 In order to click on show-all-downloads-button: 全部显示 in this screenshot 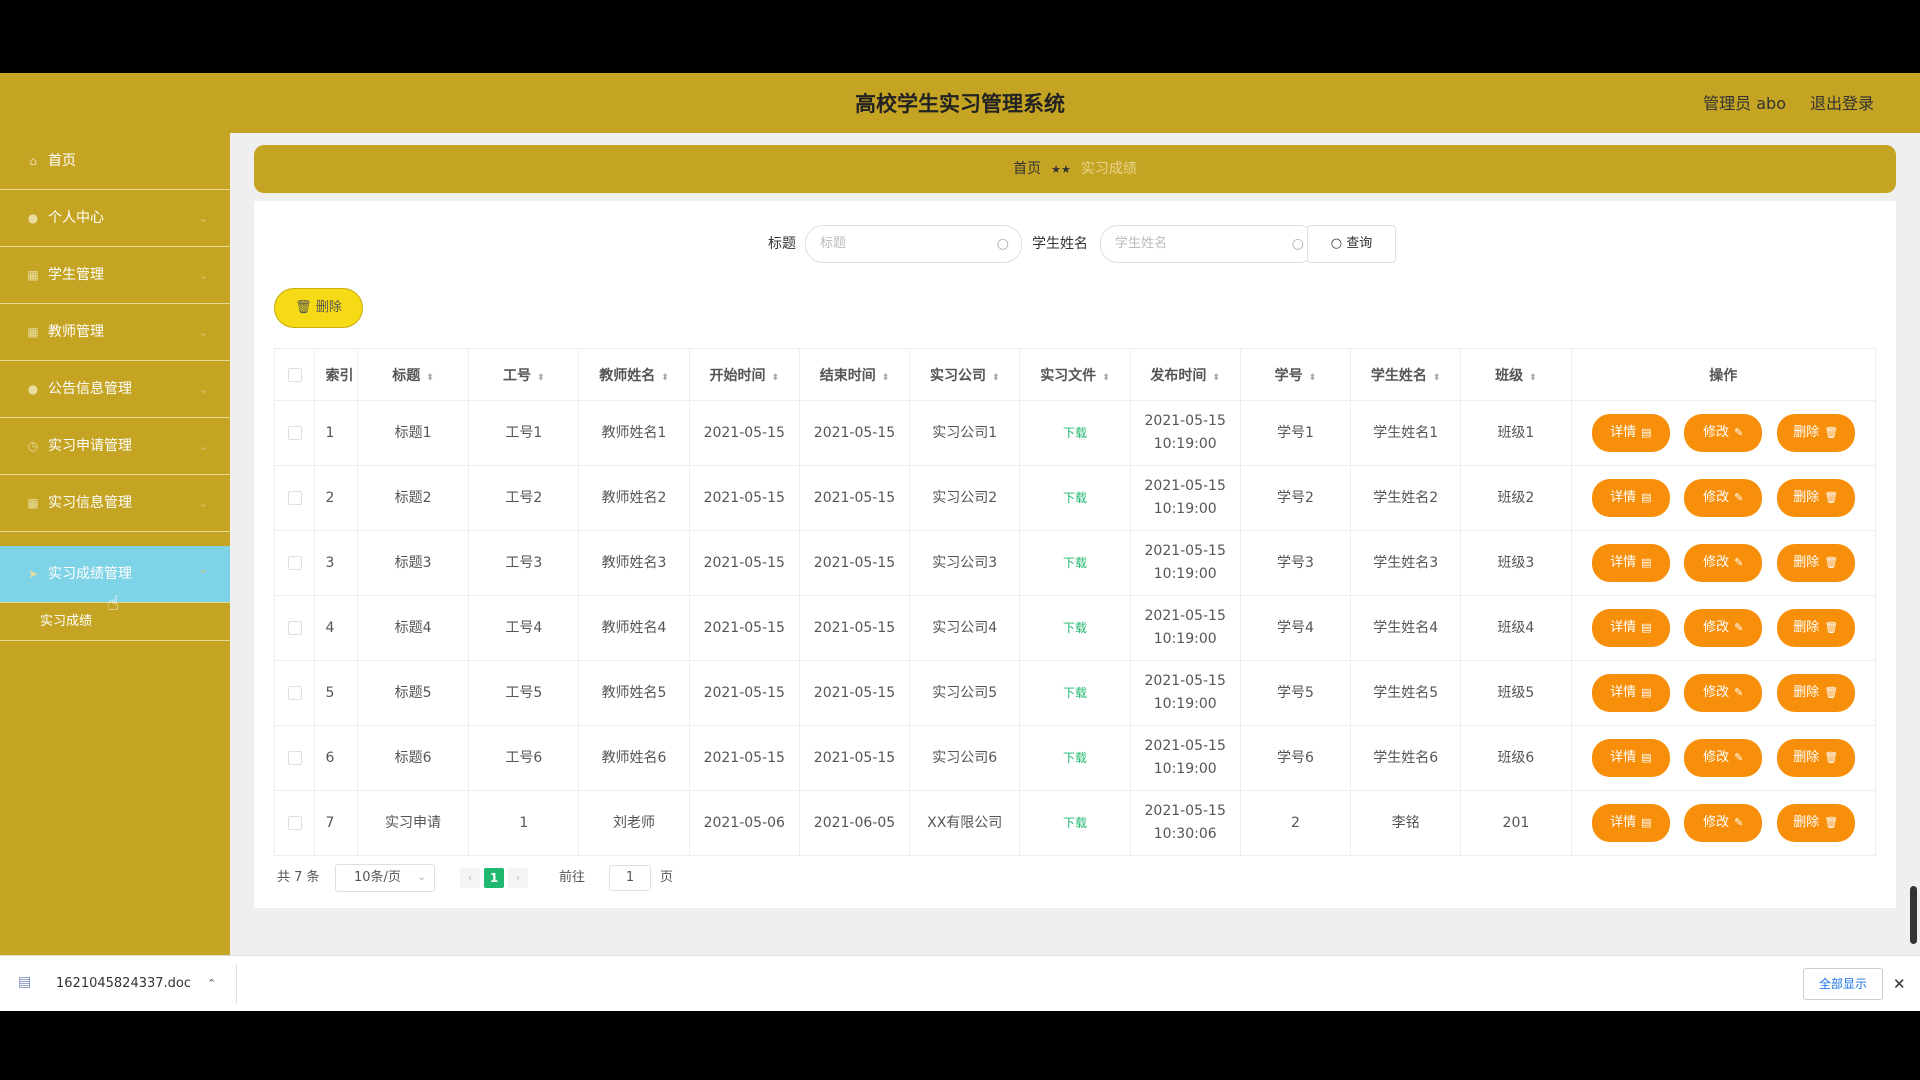, I will do `click(1843, 984)`.